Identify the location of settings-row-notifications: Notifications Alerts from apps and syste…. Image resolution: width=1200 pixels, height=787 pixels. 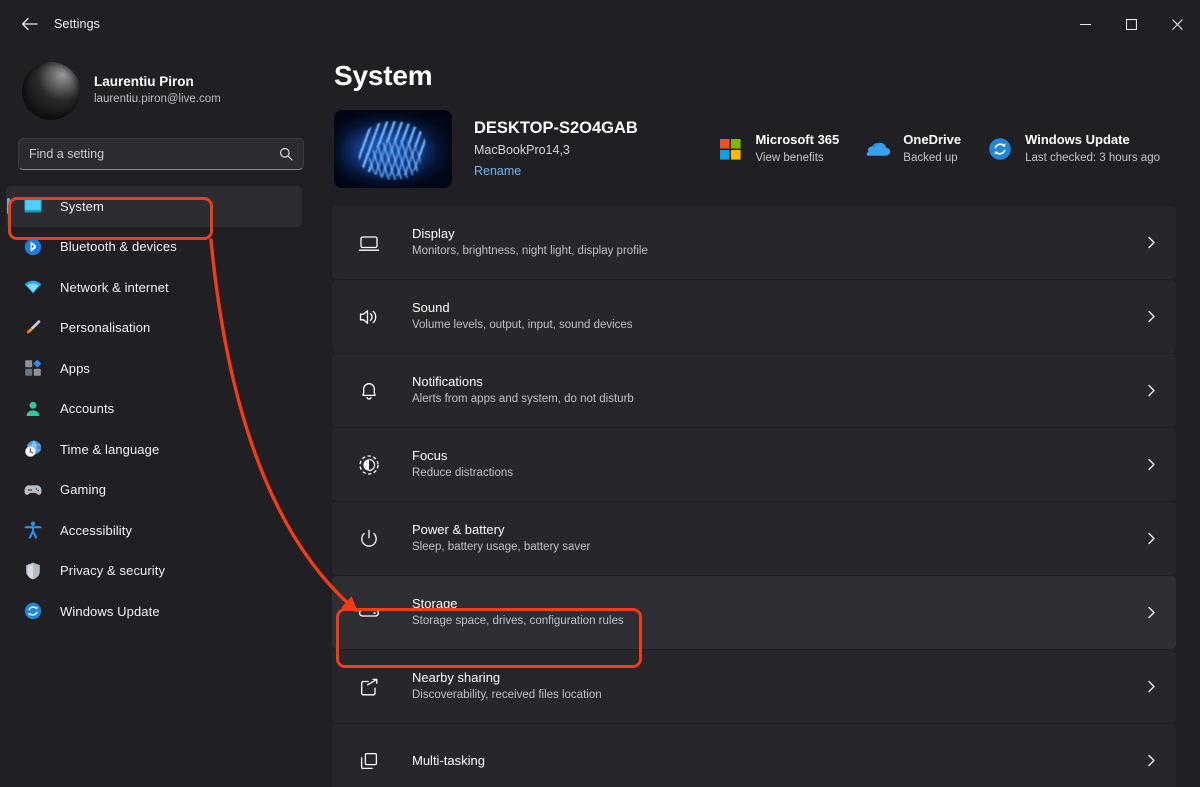
(754, 390).